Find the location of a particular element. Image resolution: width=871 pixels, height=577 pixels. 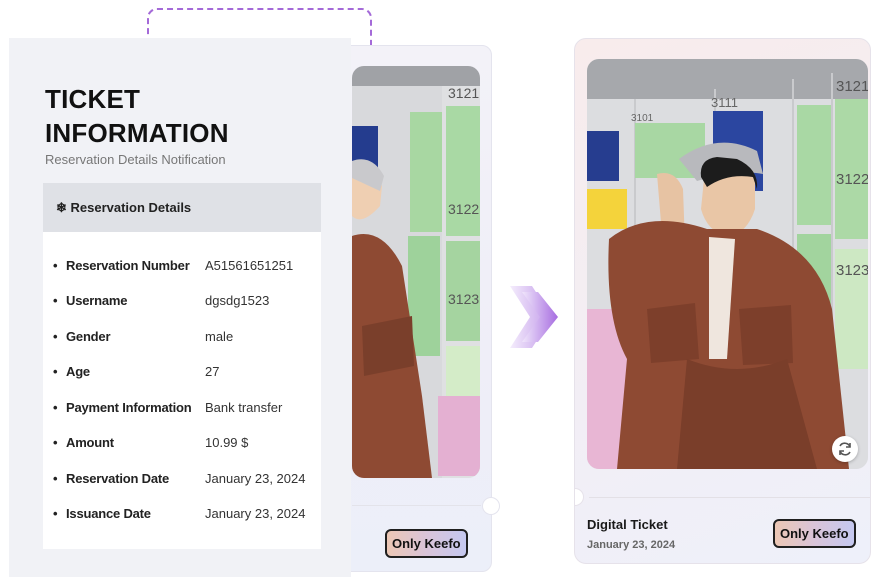

locker-3121: 3121 is located at coordinates (852, 86).